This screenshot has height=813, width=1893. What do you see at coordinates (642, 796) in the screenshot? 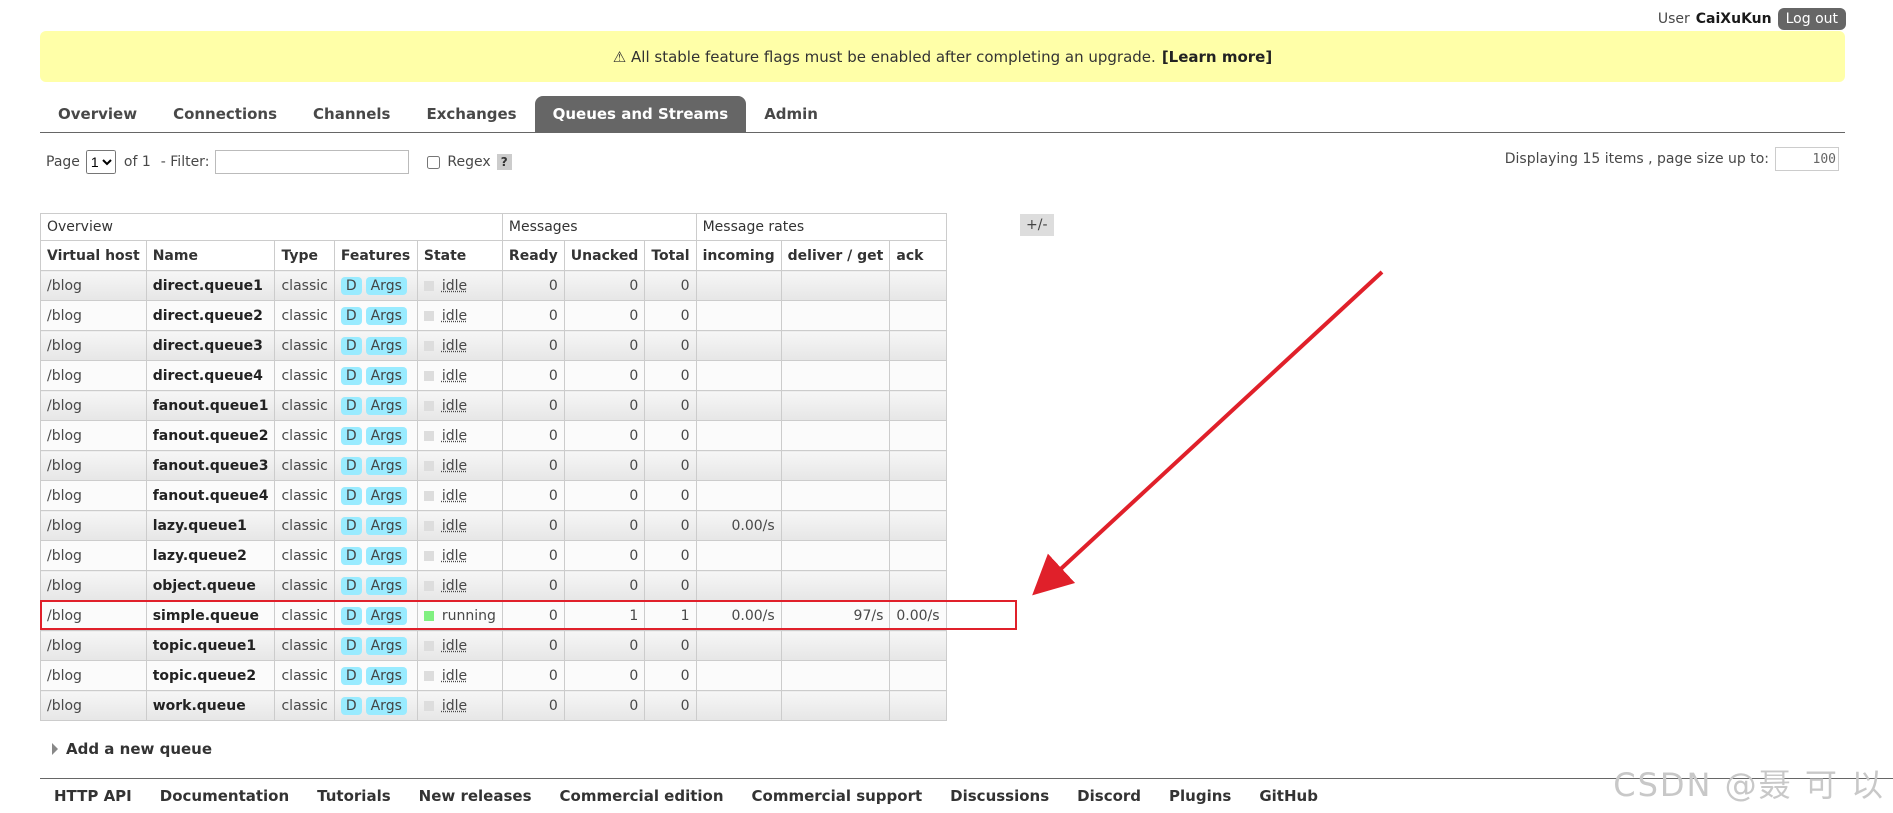
I see `footer-link-commercial-edition: Commercial edition` at bounding box center [642, 796].